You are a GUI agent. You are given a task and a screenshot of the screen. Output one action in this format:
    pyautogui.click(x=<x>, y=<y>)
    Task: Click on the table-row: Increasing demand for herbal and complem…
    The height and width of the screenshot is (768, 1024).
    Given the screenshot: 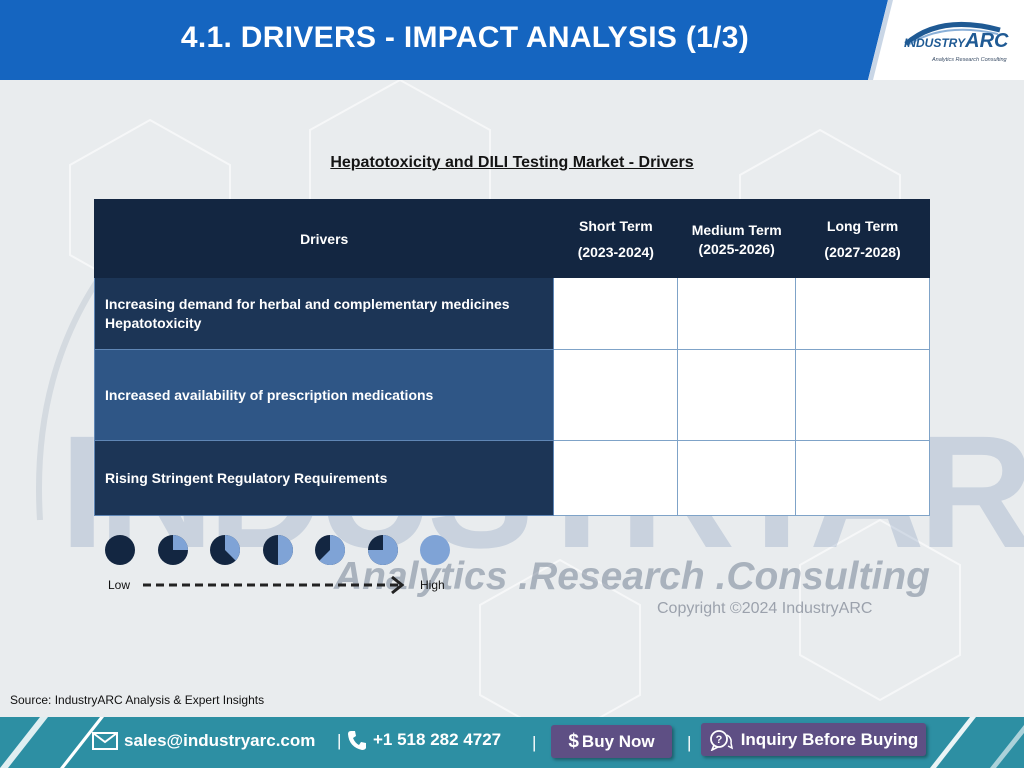 What is the action you would take?
    pyautogui.click(x=511, y=313)
    